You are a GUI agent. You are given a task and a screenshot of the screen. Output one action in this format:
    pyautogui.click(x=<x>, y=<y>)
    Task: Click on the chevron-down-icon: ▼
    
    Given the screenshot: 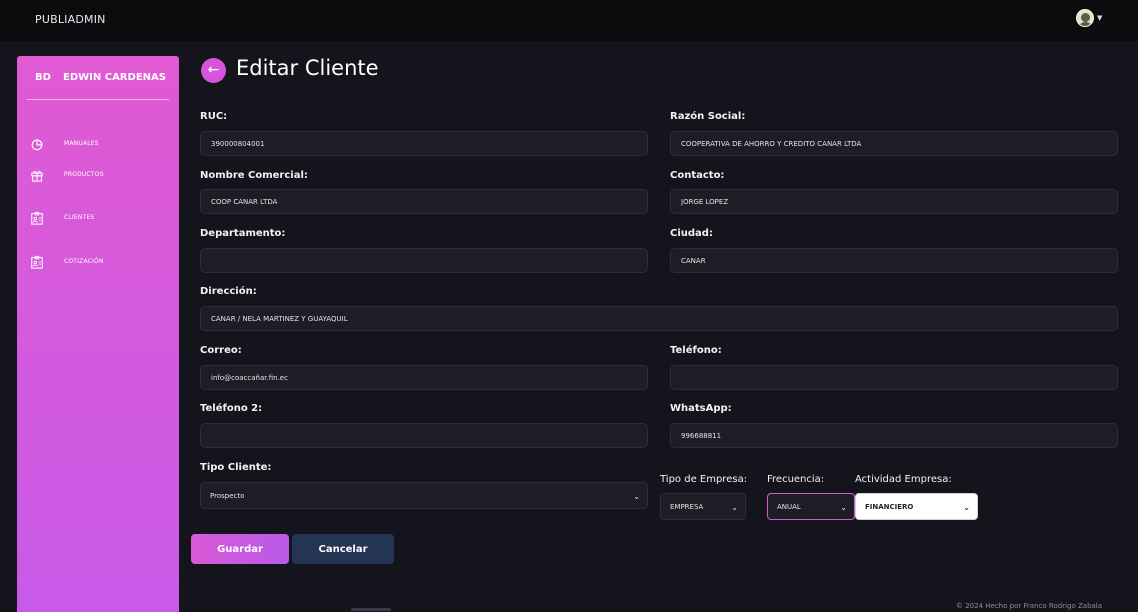 What is the action you would take?
    pyautogui.click(x=1099, y=18)
    